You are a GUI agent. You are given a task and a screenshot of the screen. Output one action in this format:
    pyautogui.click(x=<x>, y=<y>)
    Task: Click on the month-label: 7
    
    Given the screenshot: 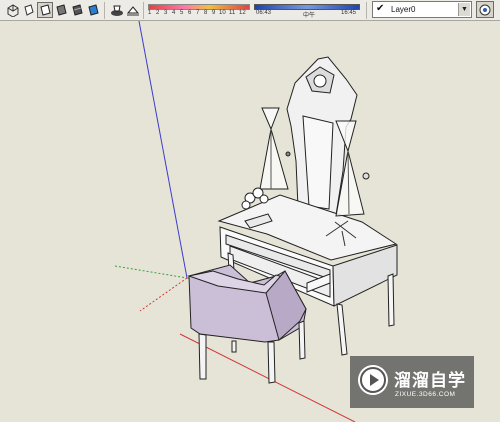 What is the action you would take?
    pyautogui.click(x=198, y=13)
    